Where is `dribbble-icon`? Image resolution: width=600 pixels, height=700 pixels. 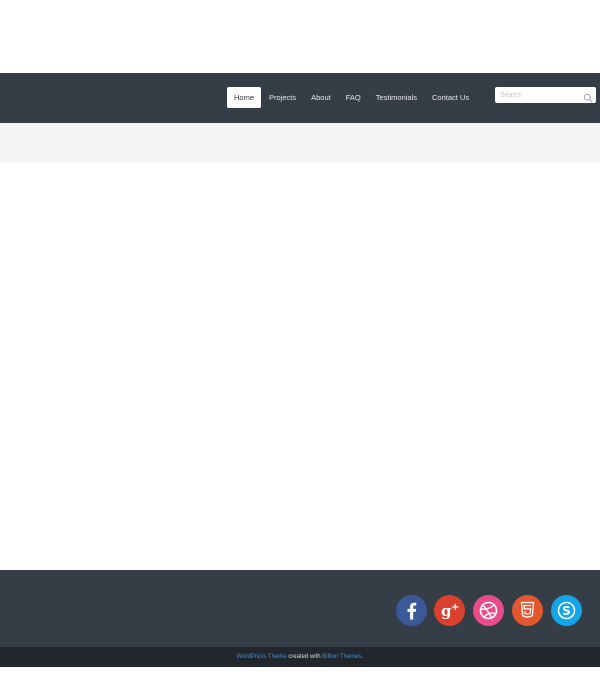
dribbble-icon is located at coordinates (488, 610).